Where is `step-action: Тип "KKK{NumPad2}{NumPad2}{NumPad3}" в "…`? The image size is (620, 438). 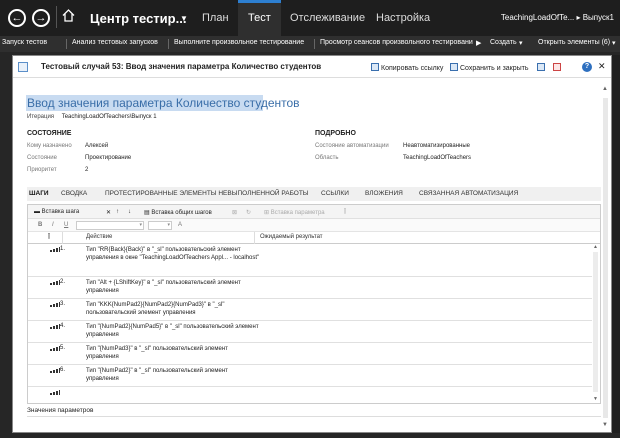
step-action: Тип "KKK{NumPad2}{NumPad2}{NumPad3}" в "… is located at coordinates (173, 309).